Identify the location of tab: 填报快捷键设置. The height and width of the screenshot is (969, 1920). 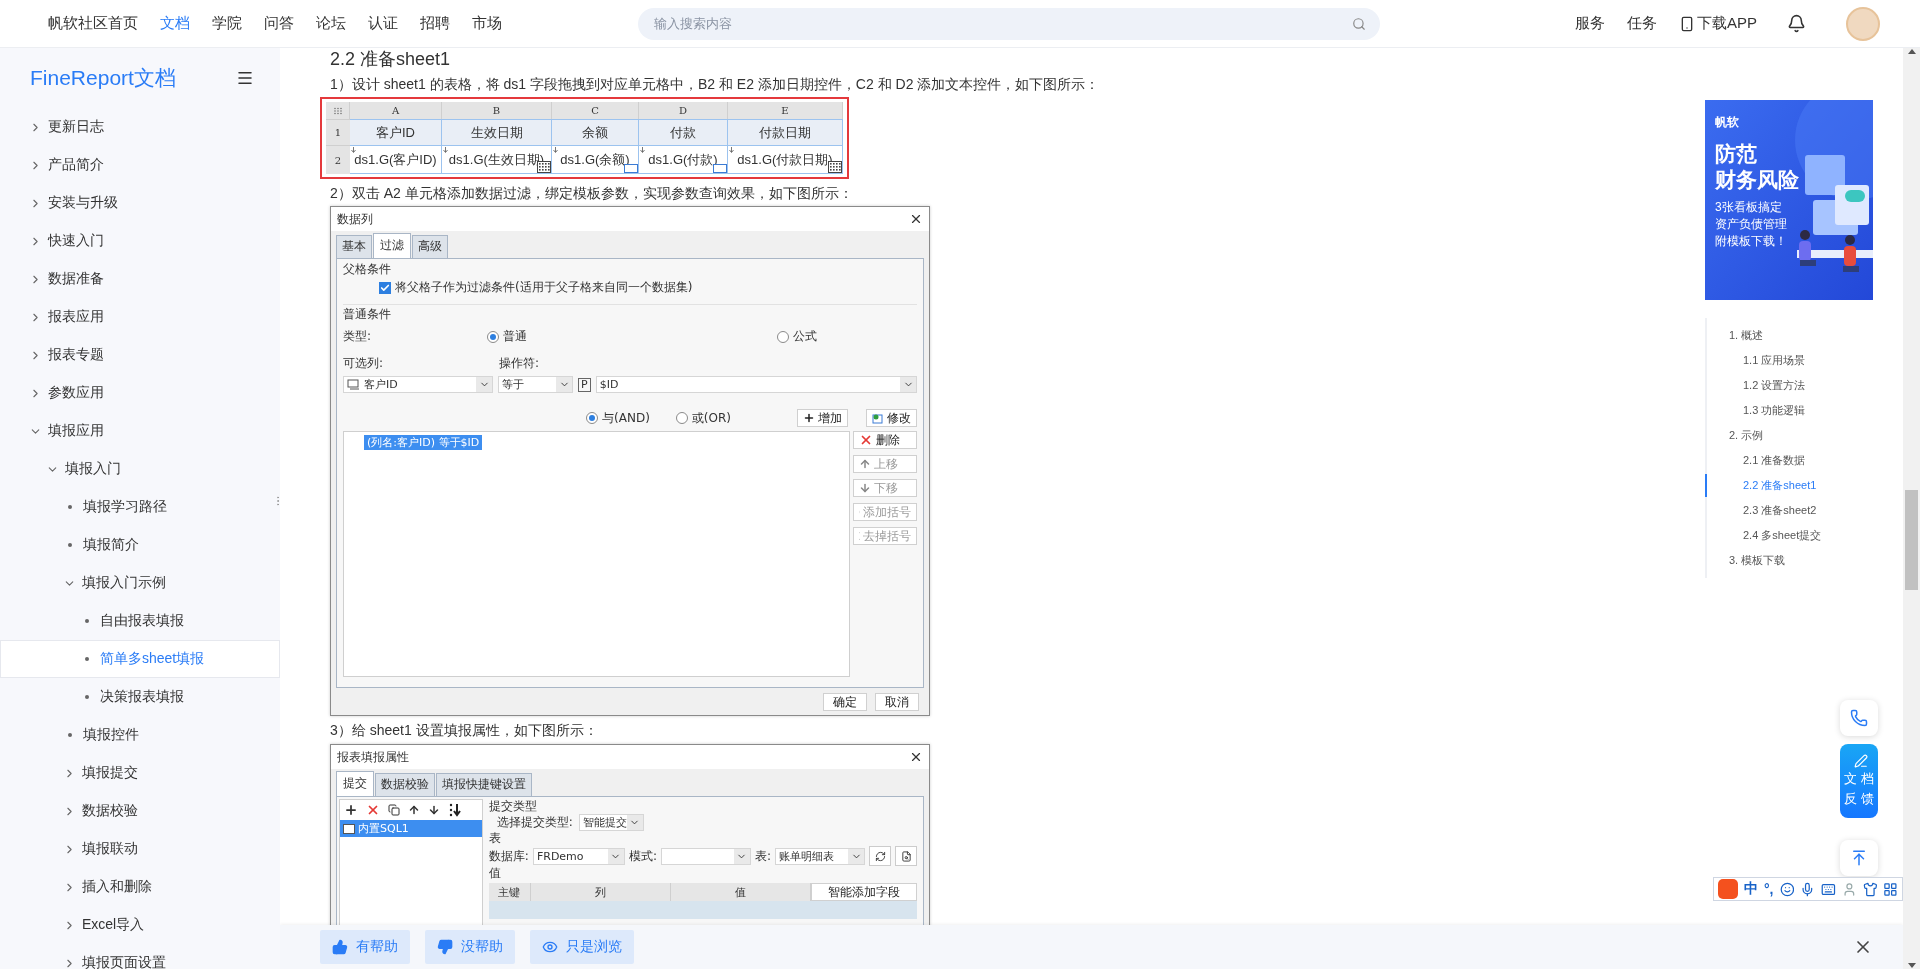
(484, 784).